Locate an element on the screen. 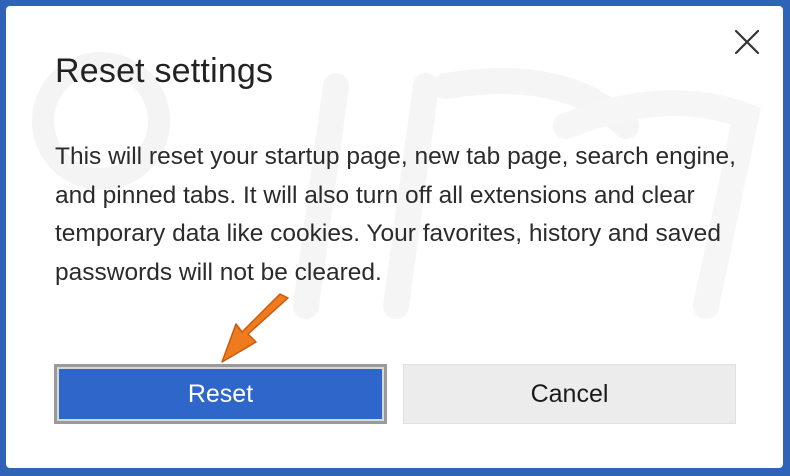  cancel-button-label: Cancel is located at coordinates (569, 393).